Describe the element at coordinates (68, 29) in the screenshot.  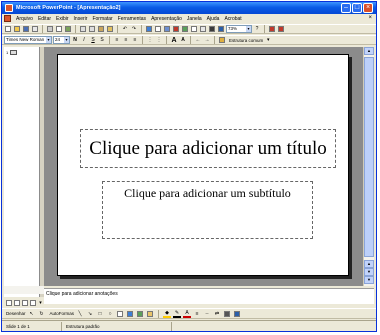
I see `spelling-icon` at that location.